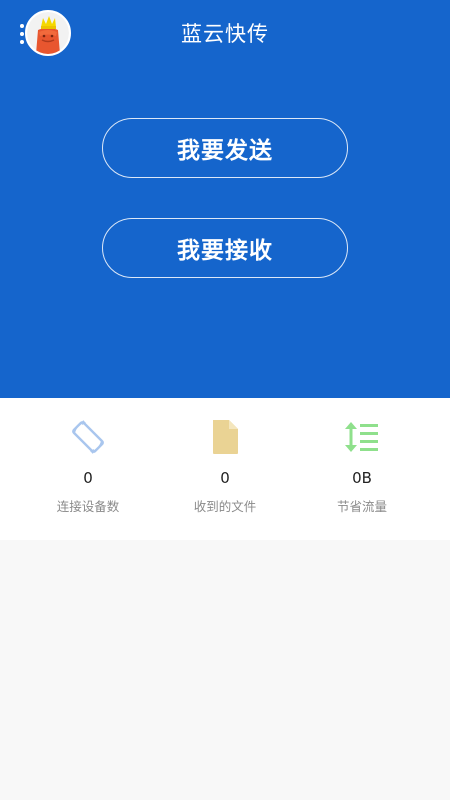  I want to click on file-icon, so click(225, 437).